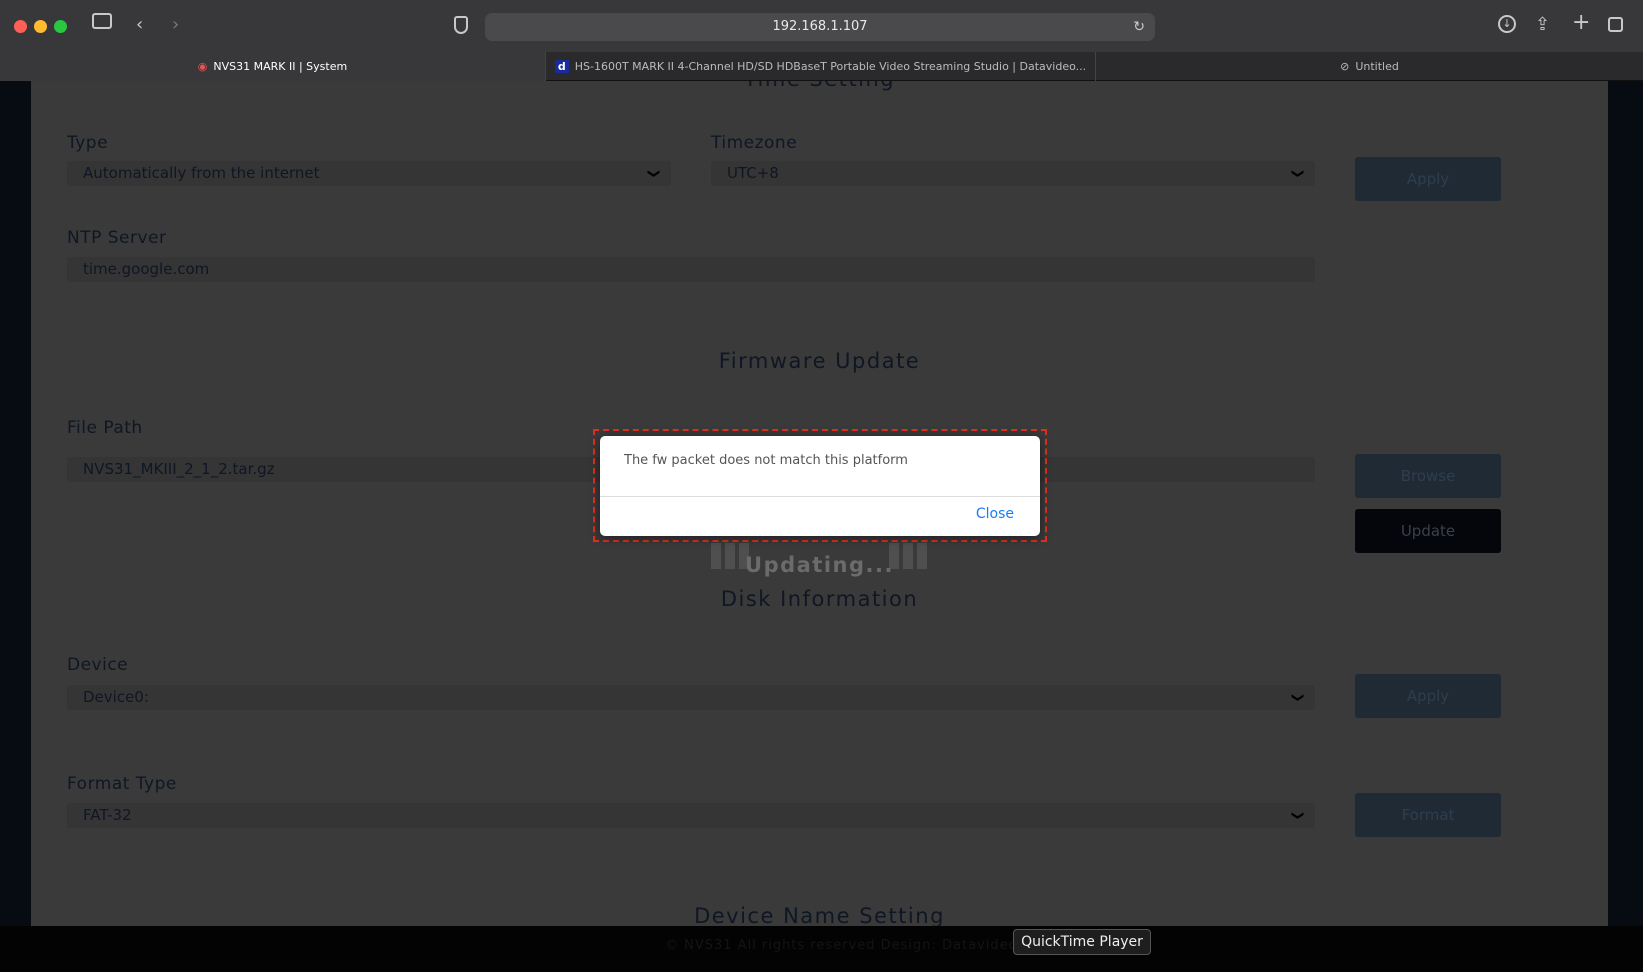  I want to click on format-type-label: Format Type, so click(122, 784).